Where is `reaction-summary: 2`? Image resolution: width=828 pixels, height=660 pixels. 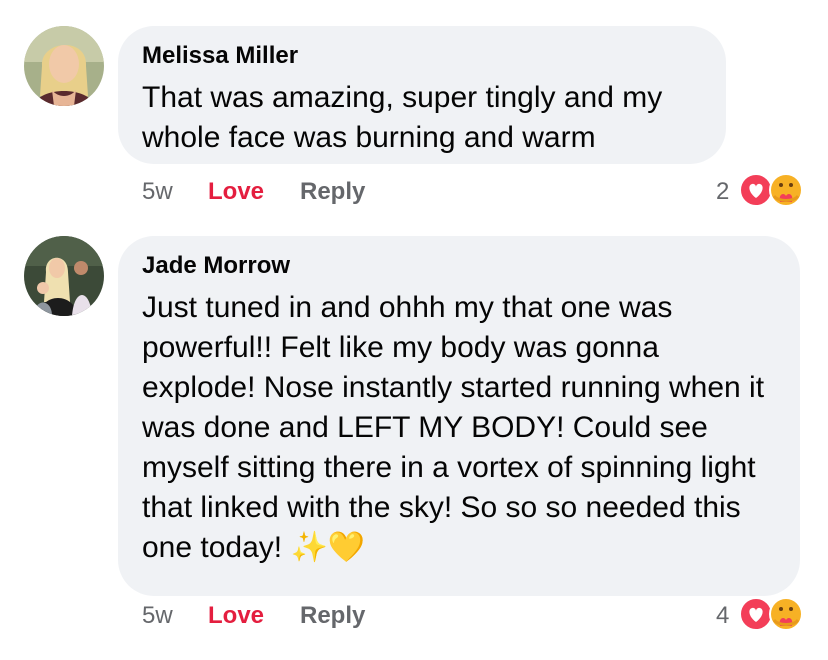
reaction-summary: 2 is located at coordinates (762, 192).